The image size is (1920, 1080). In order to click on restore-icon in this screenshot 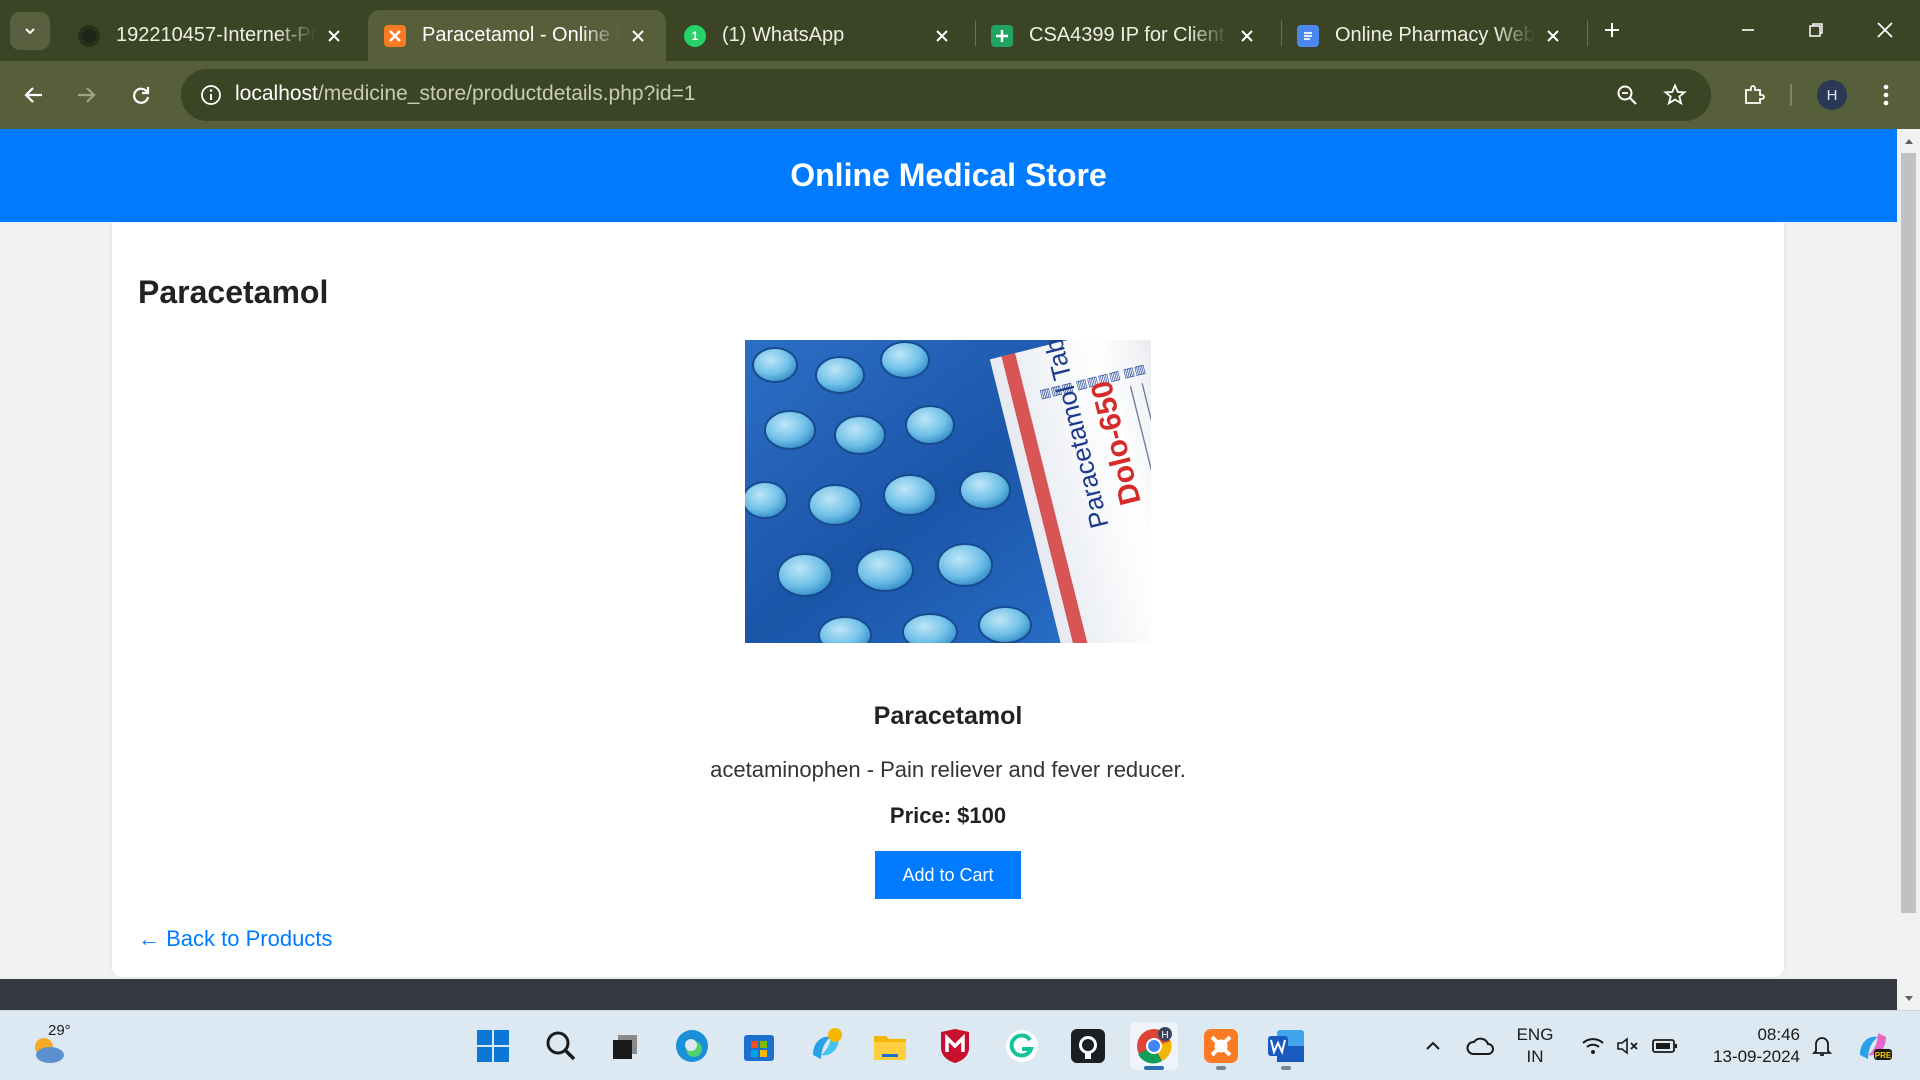, I will do `click(1816, 30)`.